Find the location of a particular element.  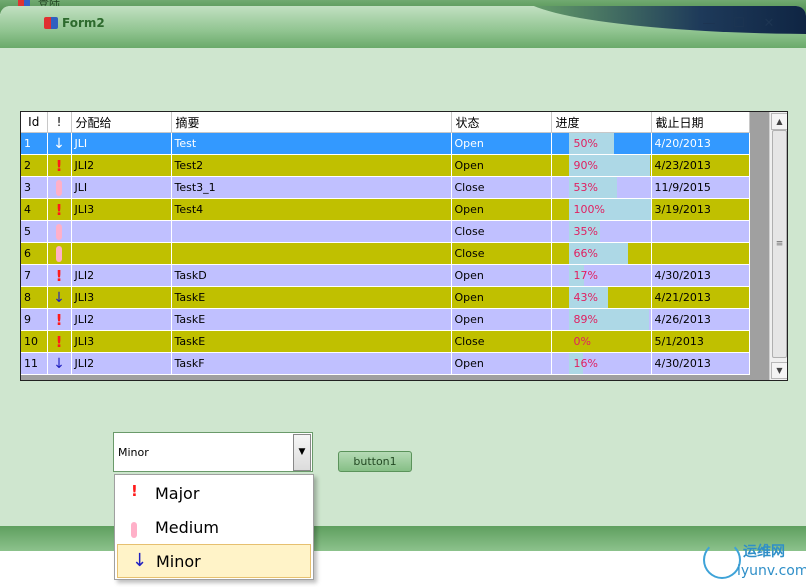

progress-text: 100% is located at coordinates (589, 209).